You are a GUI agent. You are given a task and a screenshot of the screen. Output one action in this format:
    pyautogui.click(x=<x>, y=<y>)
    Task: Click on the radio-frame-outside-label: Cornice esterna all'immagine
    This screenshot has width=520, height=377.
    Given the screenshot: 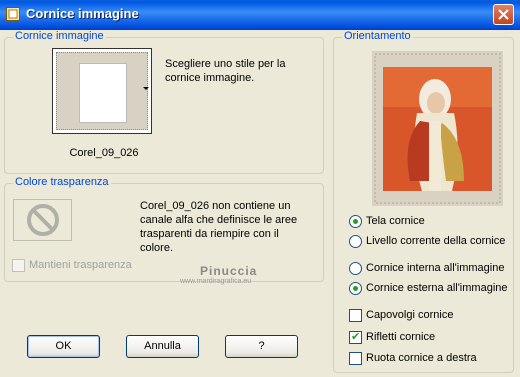 What is the action you would take?
    pyautogui.click(x=437, y=288)
    